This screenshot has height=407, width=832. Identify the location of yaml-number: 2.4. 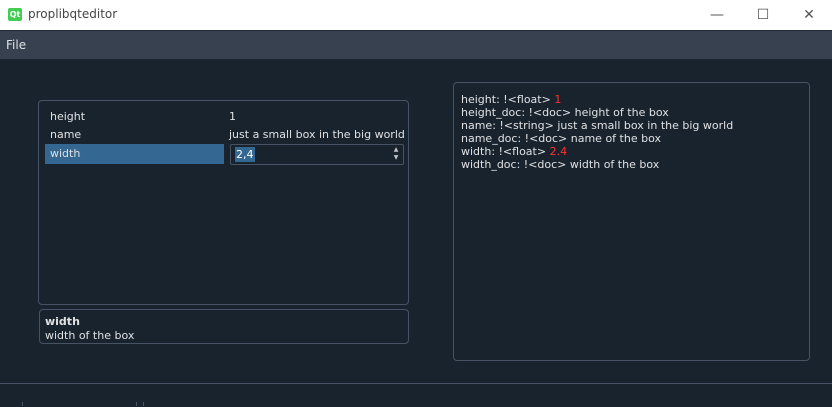
(558, 151).